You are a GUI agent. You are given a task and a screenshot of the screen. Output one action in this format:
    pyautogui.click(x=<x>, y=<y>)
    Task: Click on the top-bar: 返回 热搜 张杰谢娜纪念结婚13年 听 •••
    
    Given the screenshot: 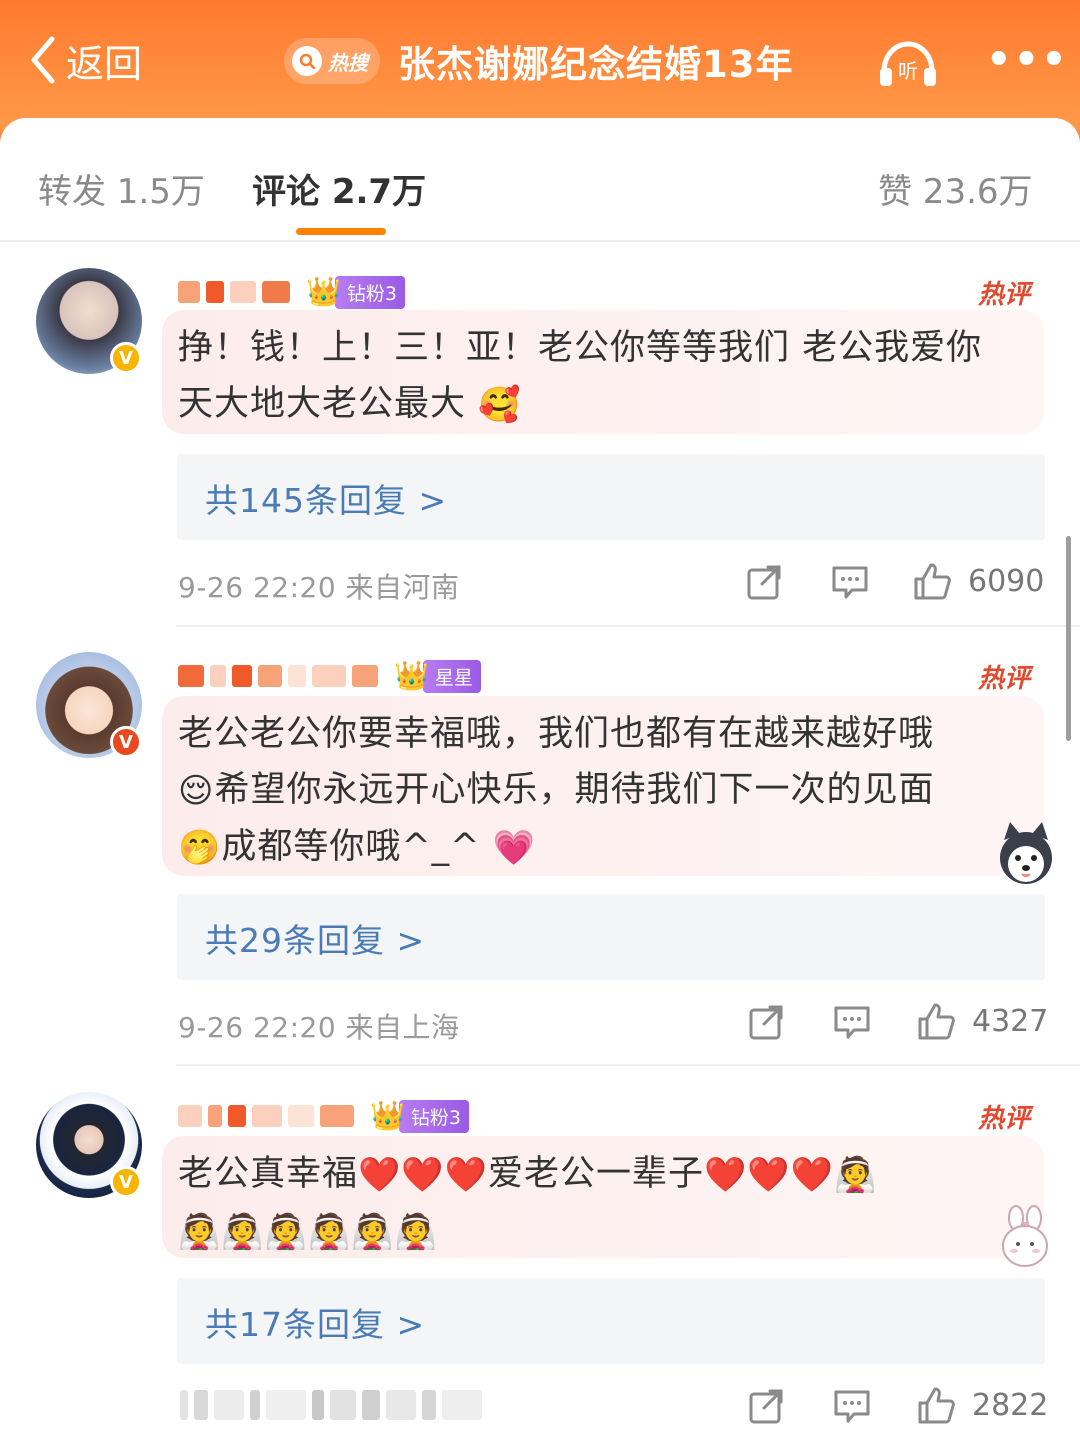 What is the action you would take?
    pyautogui.click(x=540, y=65)
    